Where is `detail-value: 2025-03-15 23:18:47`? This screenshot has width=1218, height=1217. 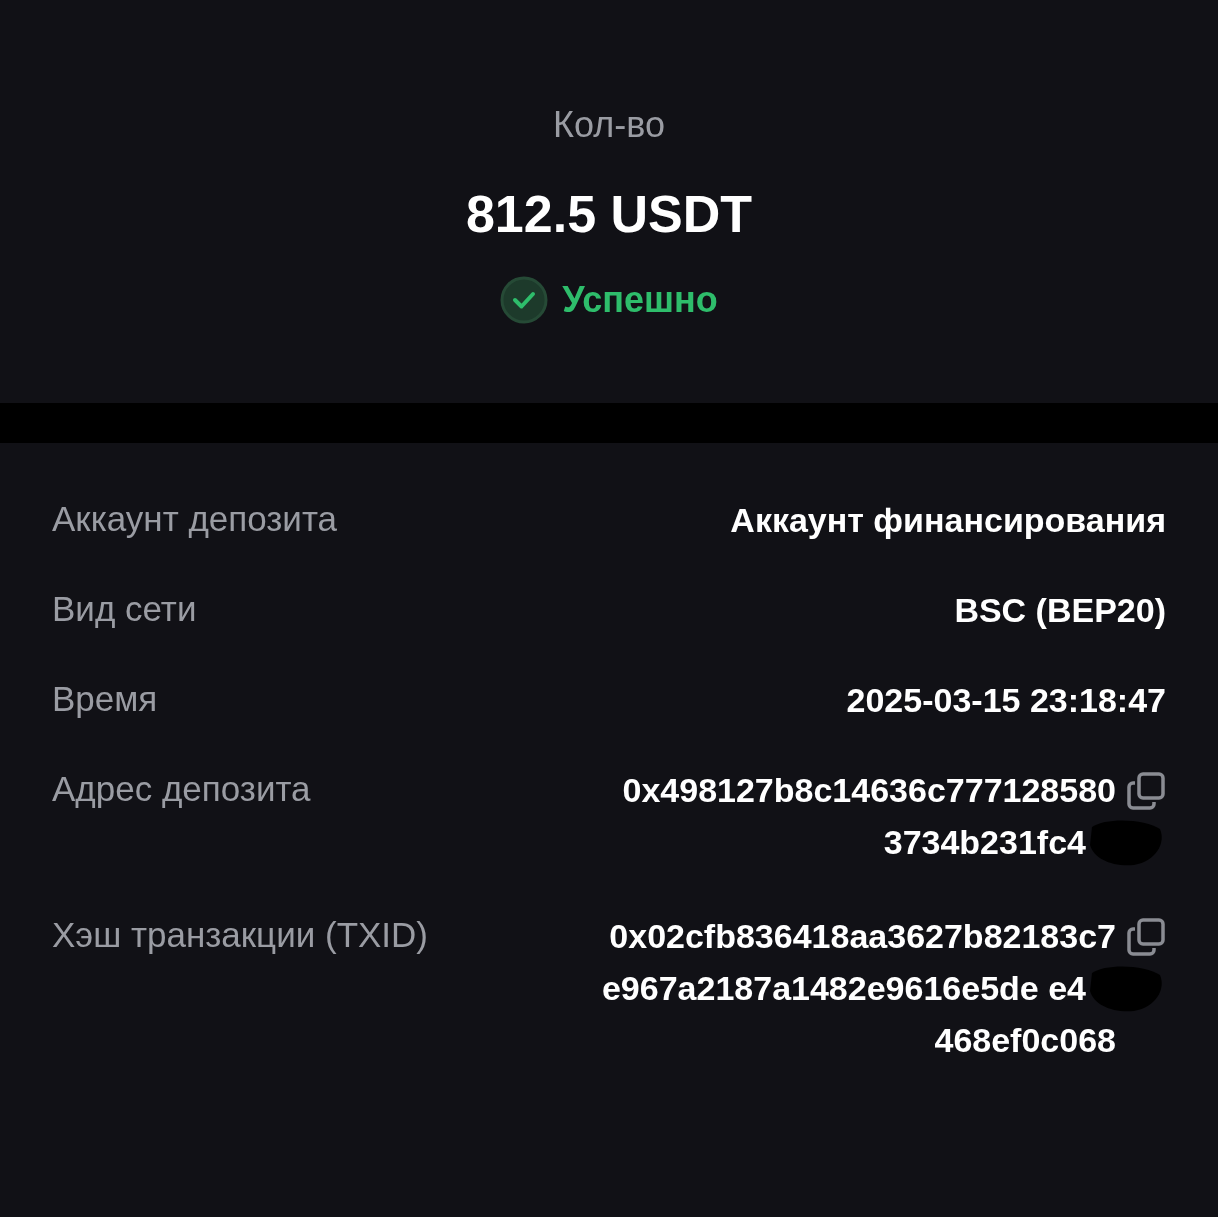 detail-value: 2025-03-15 23:18:47 is located at coordinates (1006, 700).